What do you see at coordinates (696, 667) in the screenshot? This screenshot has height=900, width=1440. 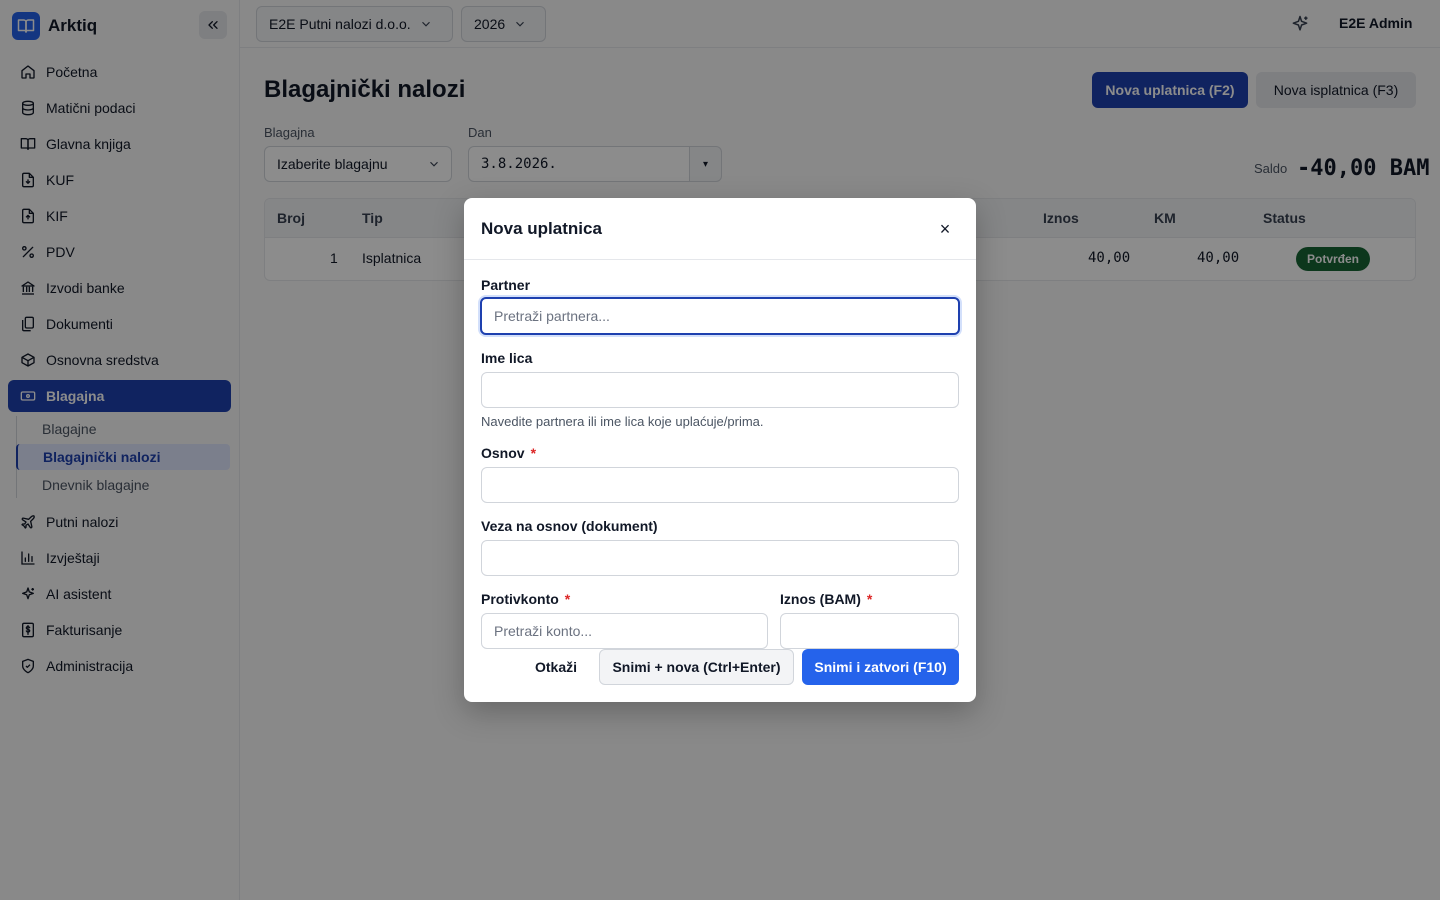 I see `save-and-new-button: Snimi + nova (Ctrl+Enter)` at bounding box center [696, 667].